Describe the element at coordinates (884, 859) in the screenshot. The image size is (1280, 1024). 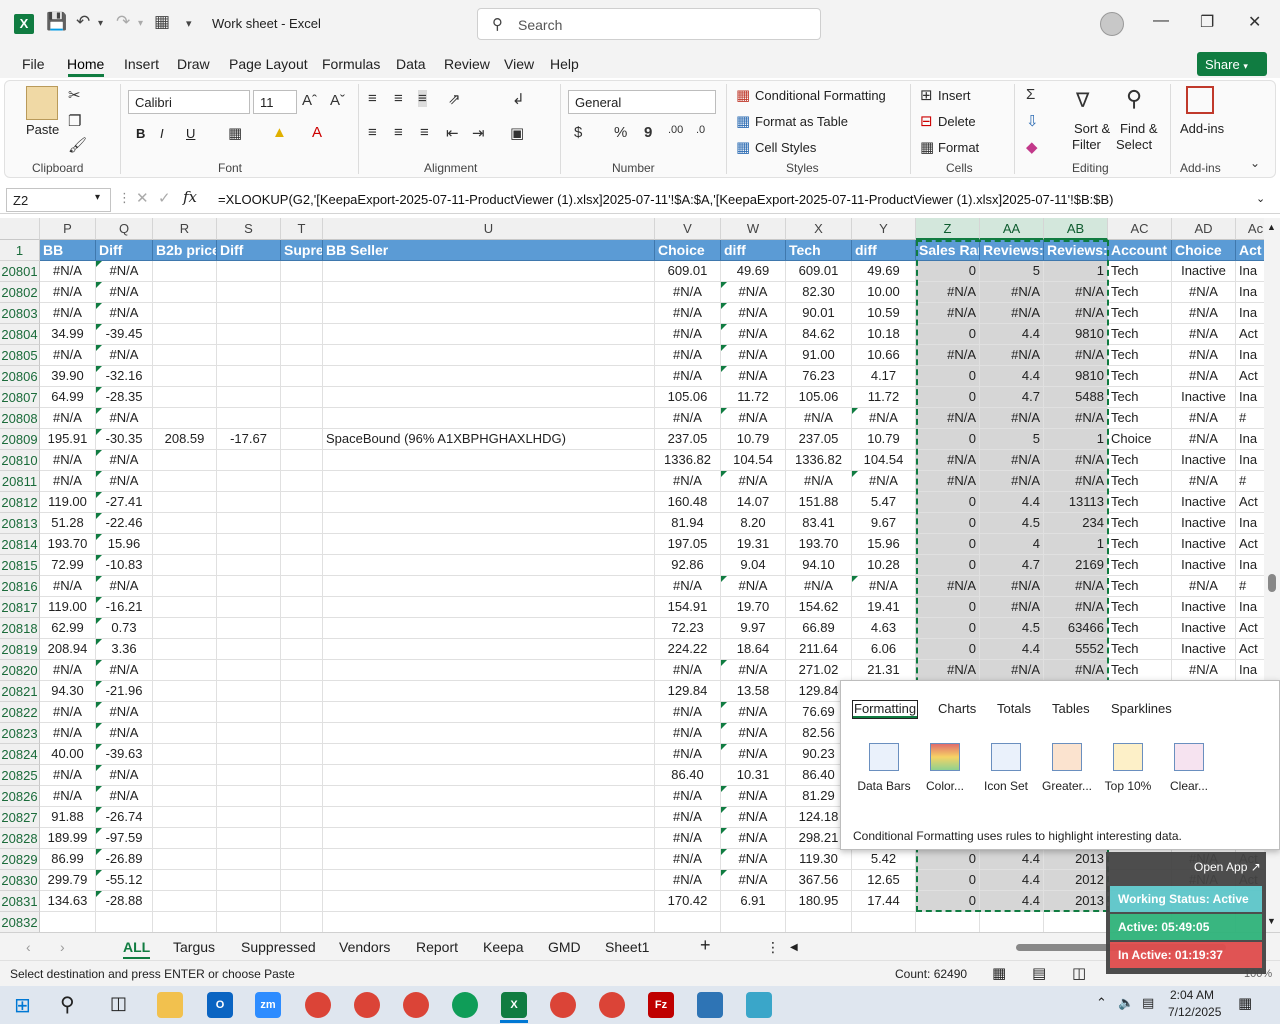
I see `table-cell: 5.42` at that location.